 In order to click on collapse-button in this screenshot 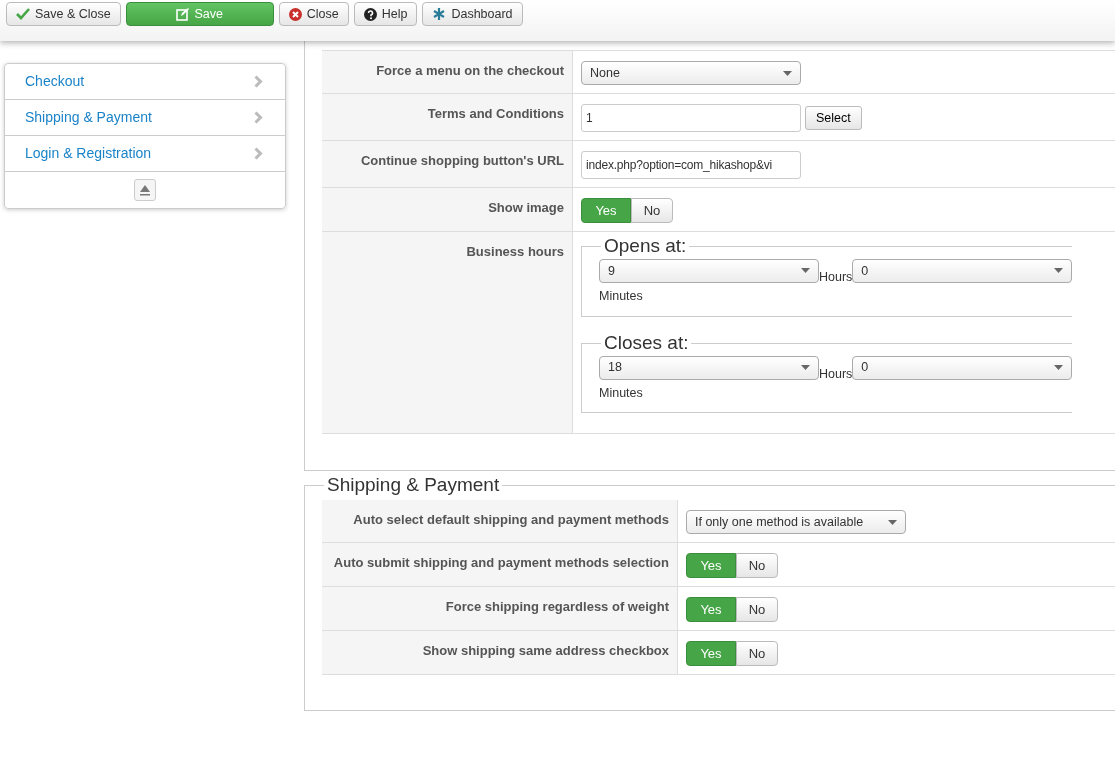, I will do `click(145, 190)`.